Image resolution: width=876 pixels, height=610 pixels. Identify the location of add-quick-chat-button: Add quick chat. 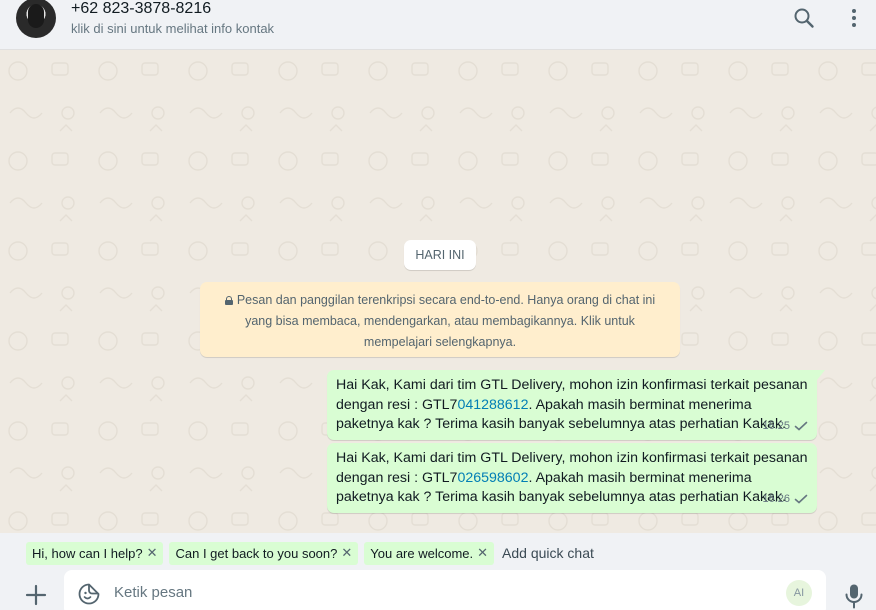
(548, 553).